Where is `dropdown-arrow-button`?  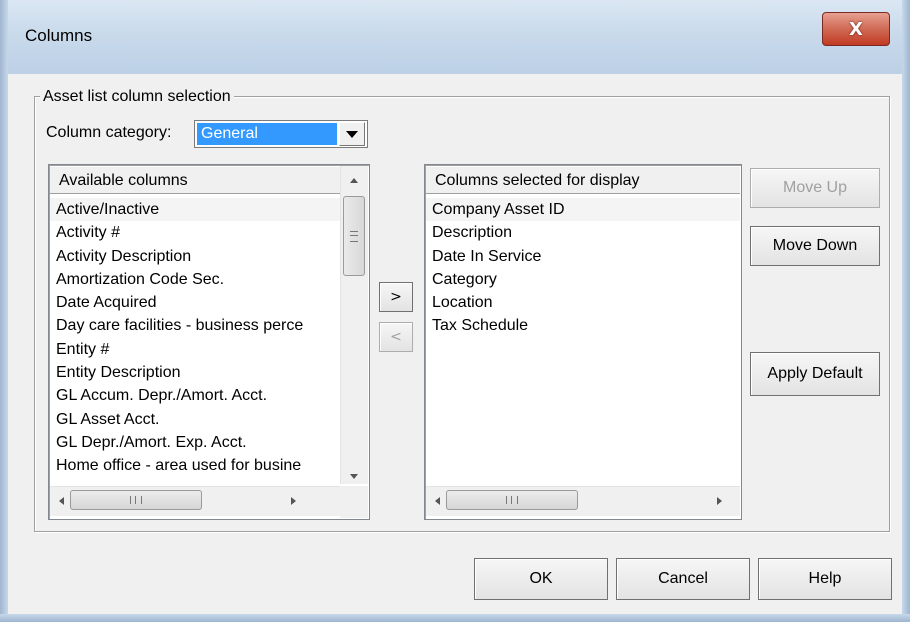
dropdown-arrow-button is located at coordinates (352, 134).